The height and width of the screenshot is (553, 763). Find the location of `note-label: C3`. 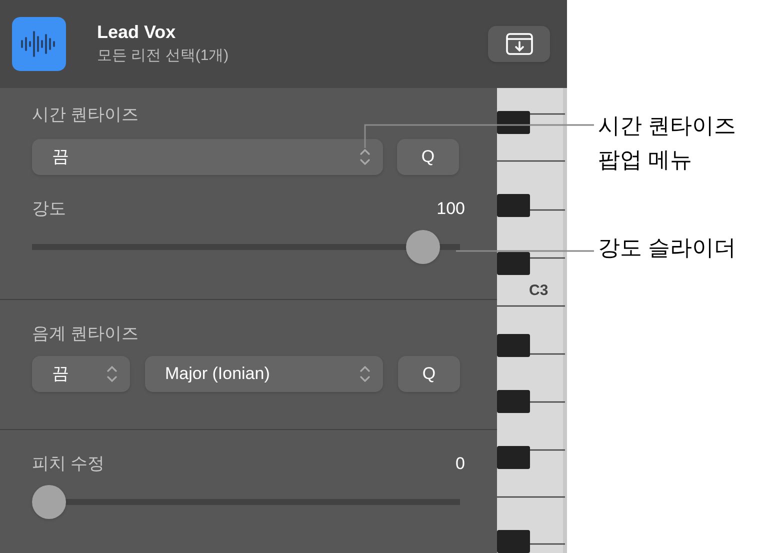

note-label: C3 is located at coordinates (538, 291).